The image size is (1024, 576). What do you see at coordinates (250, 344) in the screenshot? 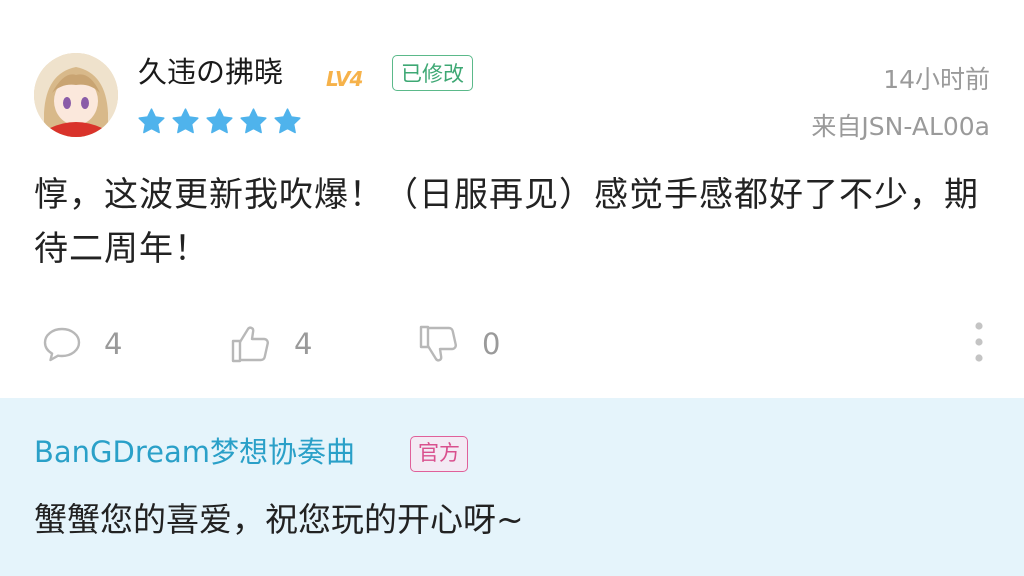
I see `thumbs-up-icon` at bounding box center [250, 344].